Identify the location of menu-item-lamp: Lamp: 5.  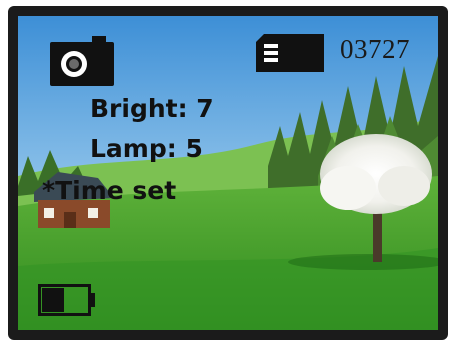
(146, 149).